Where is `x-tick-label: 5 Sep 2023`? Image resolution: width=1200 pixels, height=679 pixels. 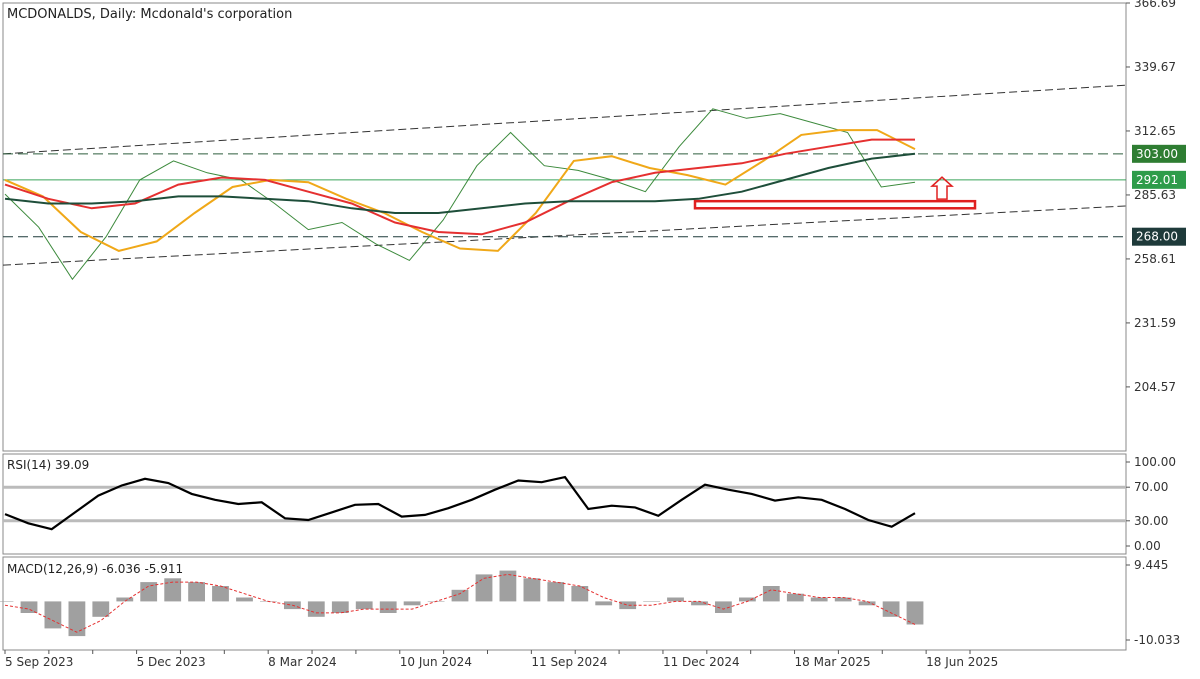 x-tick-label: 5 Sep 2023 is located at coordinates (39, 662).